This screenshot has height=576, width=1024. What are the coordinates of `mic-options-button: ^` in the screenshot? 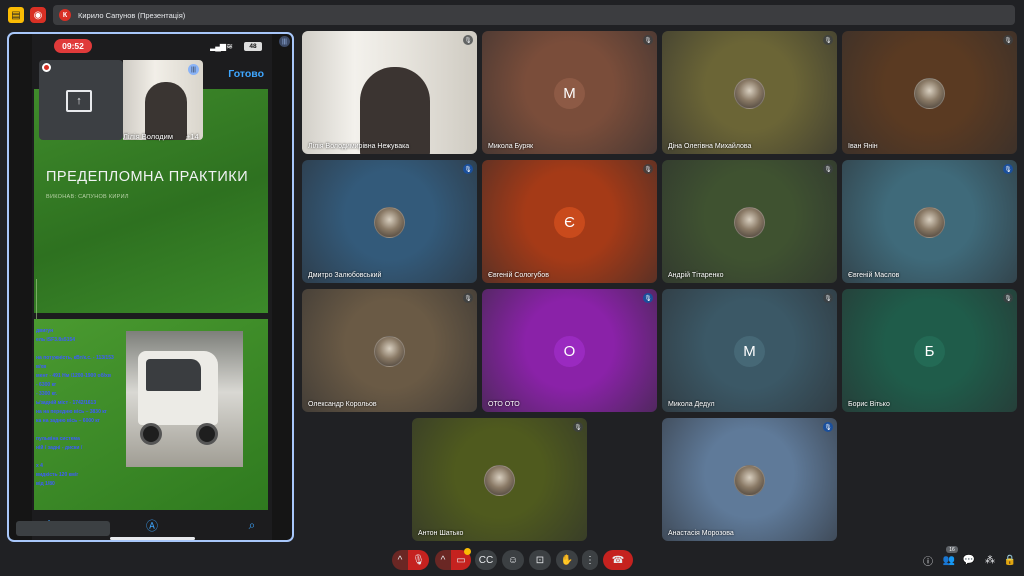 It's located at (400, 560).